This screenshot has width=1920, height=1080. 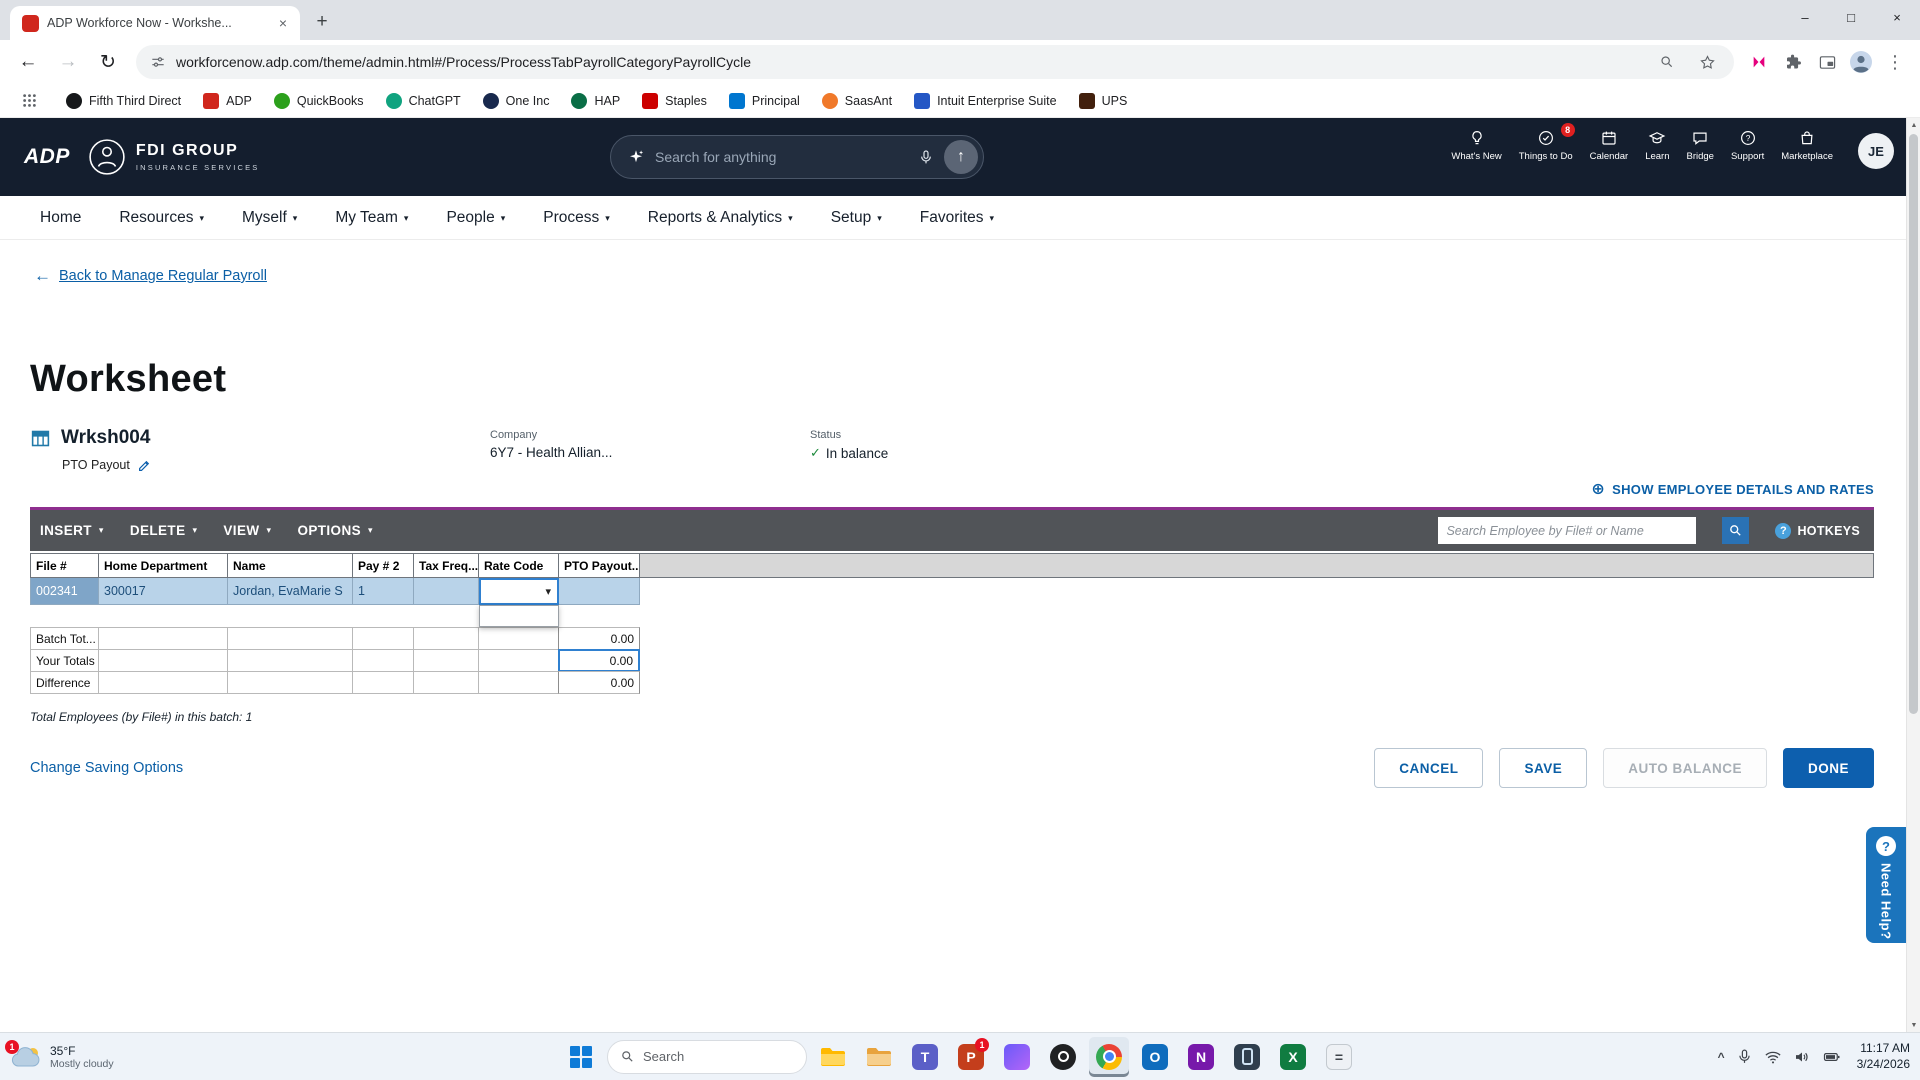 I want to click on global-search-input, so click(x=781, y=157).